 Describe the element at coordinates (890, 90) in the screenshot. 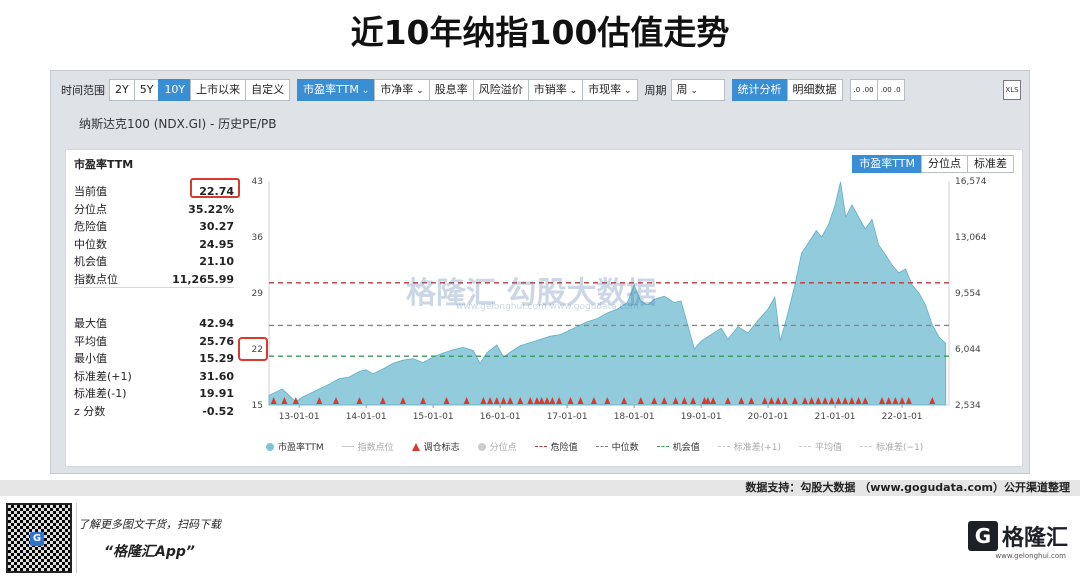

I see `decimal-button-1: .00 .0` at that location.